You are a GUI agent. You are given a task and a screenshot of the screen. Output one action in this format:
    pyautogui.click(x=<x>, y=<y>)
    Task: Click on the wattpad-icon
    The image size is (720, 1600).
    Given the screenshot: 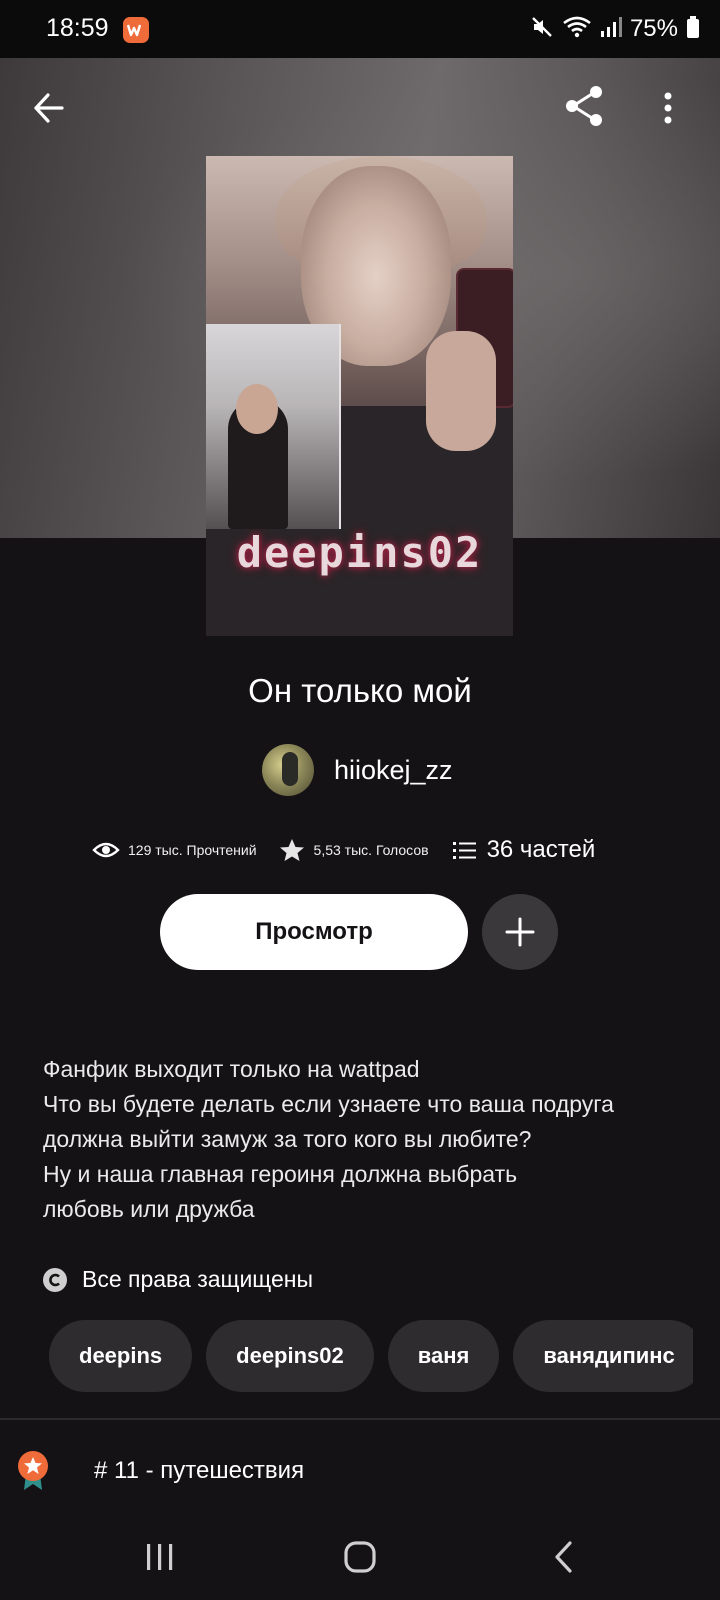 What is the action you would take?
    pyautogui.click(x=136, y=30)
    